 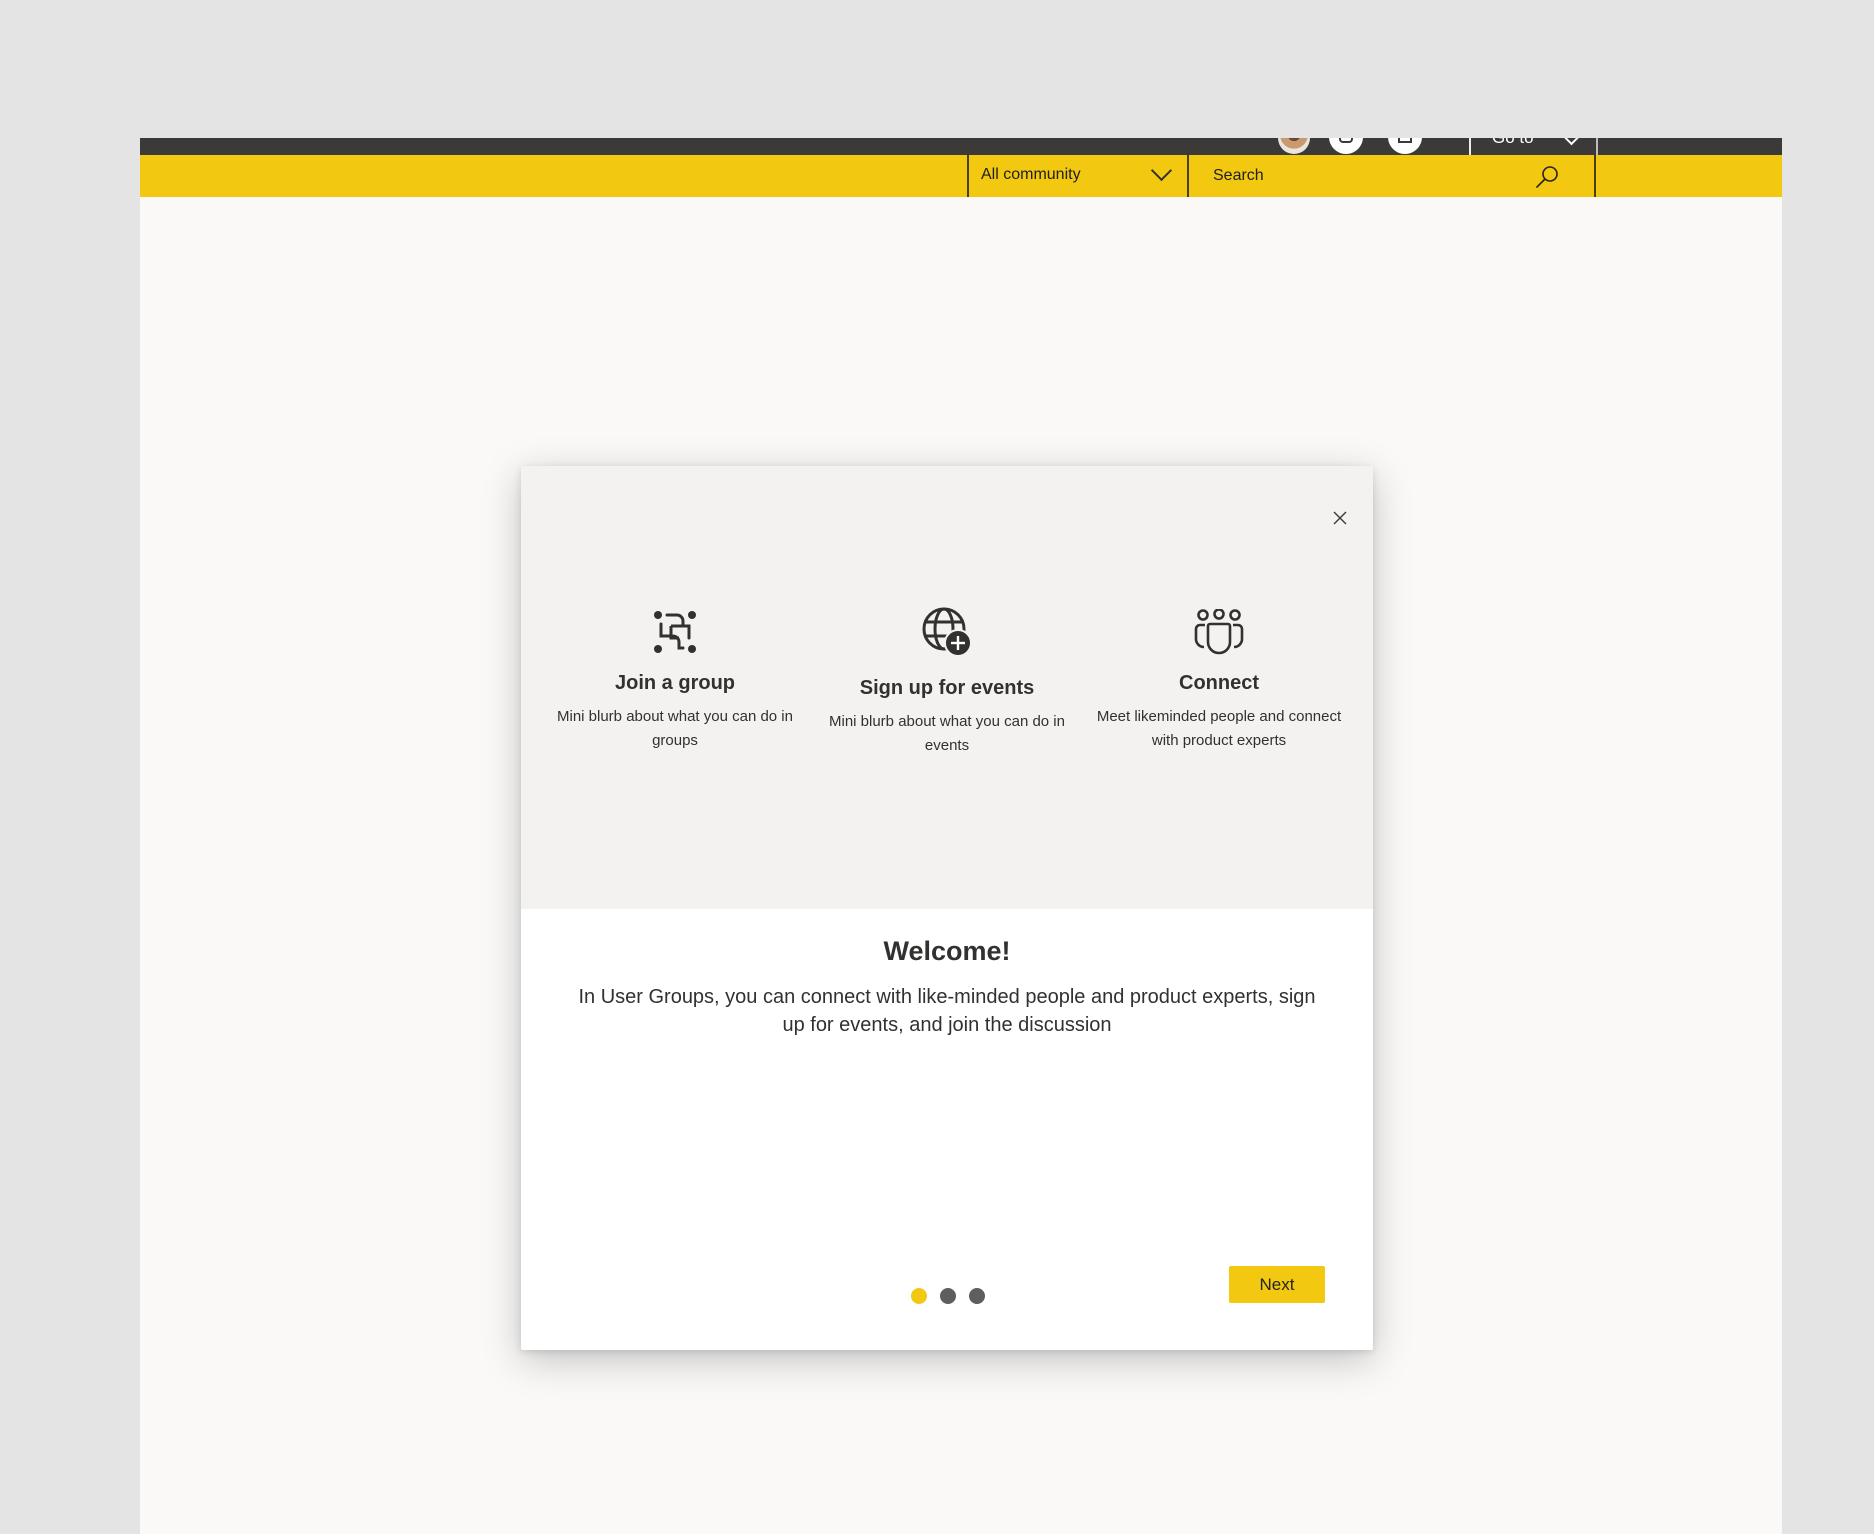 I want to click on next-button: Next, so click(x=1277, y=1284).